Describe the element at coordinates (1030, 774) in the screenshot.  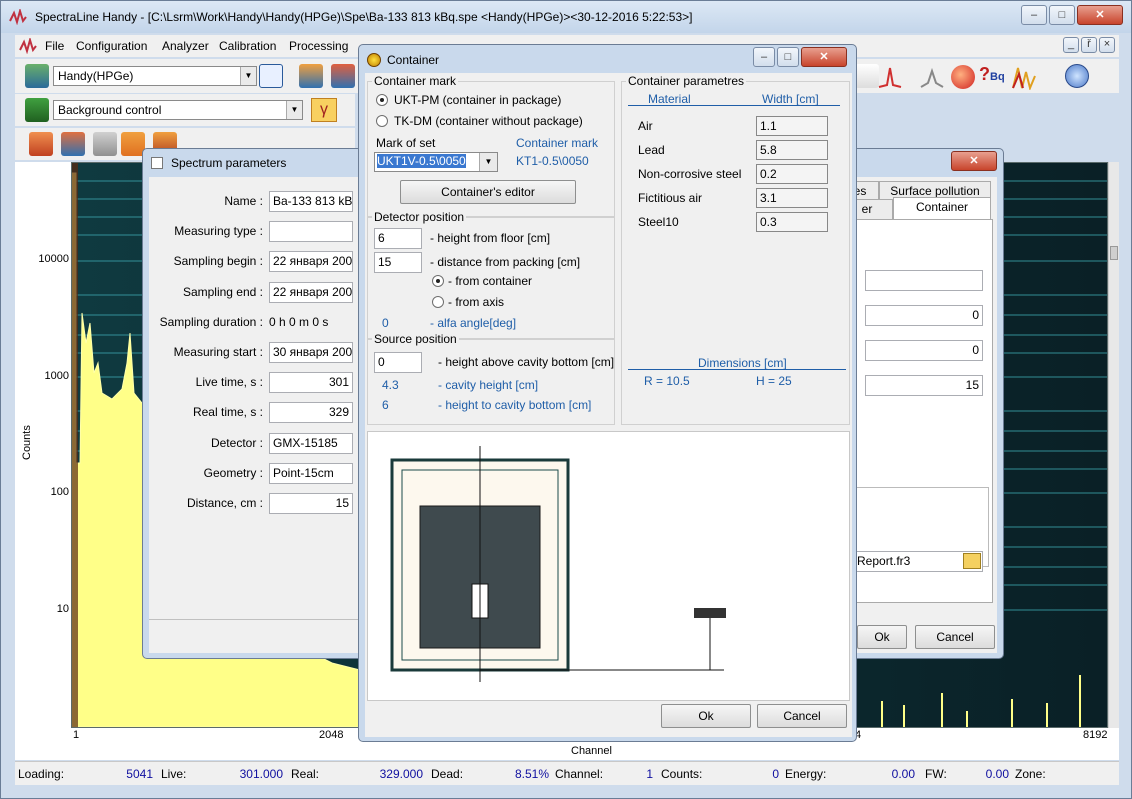
I see `status-zone-label: Zone:` at that location.